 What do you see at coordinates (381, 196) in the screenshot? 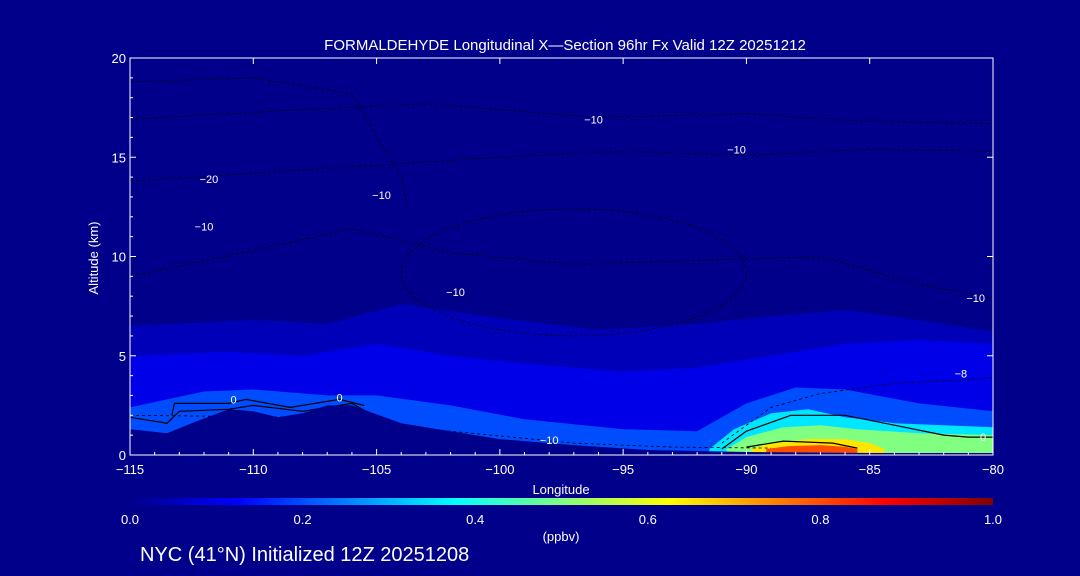
I see `contour-label-5: −10` at bounding box center [381, 196].